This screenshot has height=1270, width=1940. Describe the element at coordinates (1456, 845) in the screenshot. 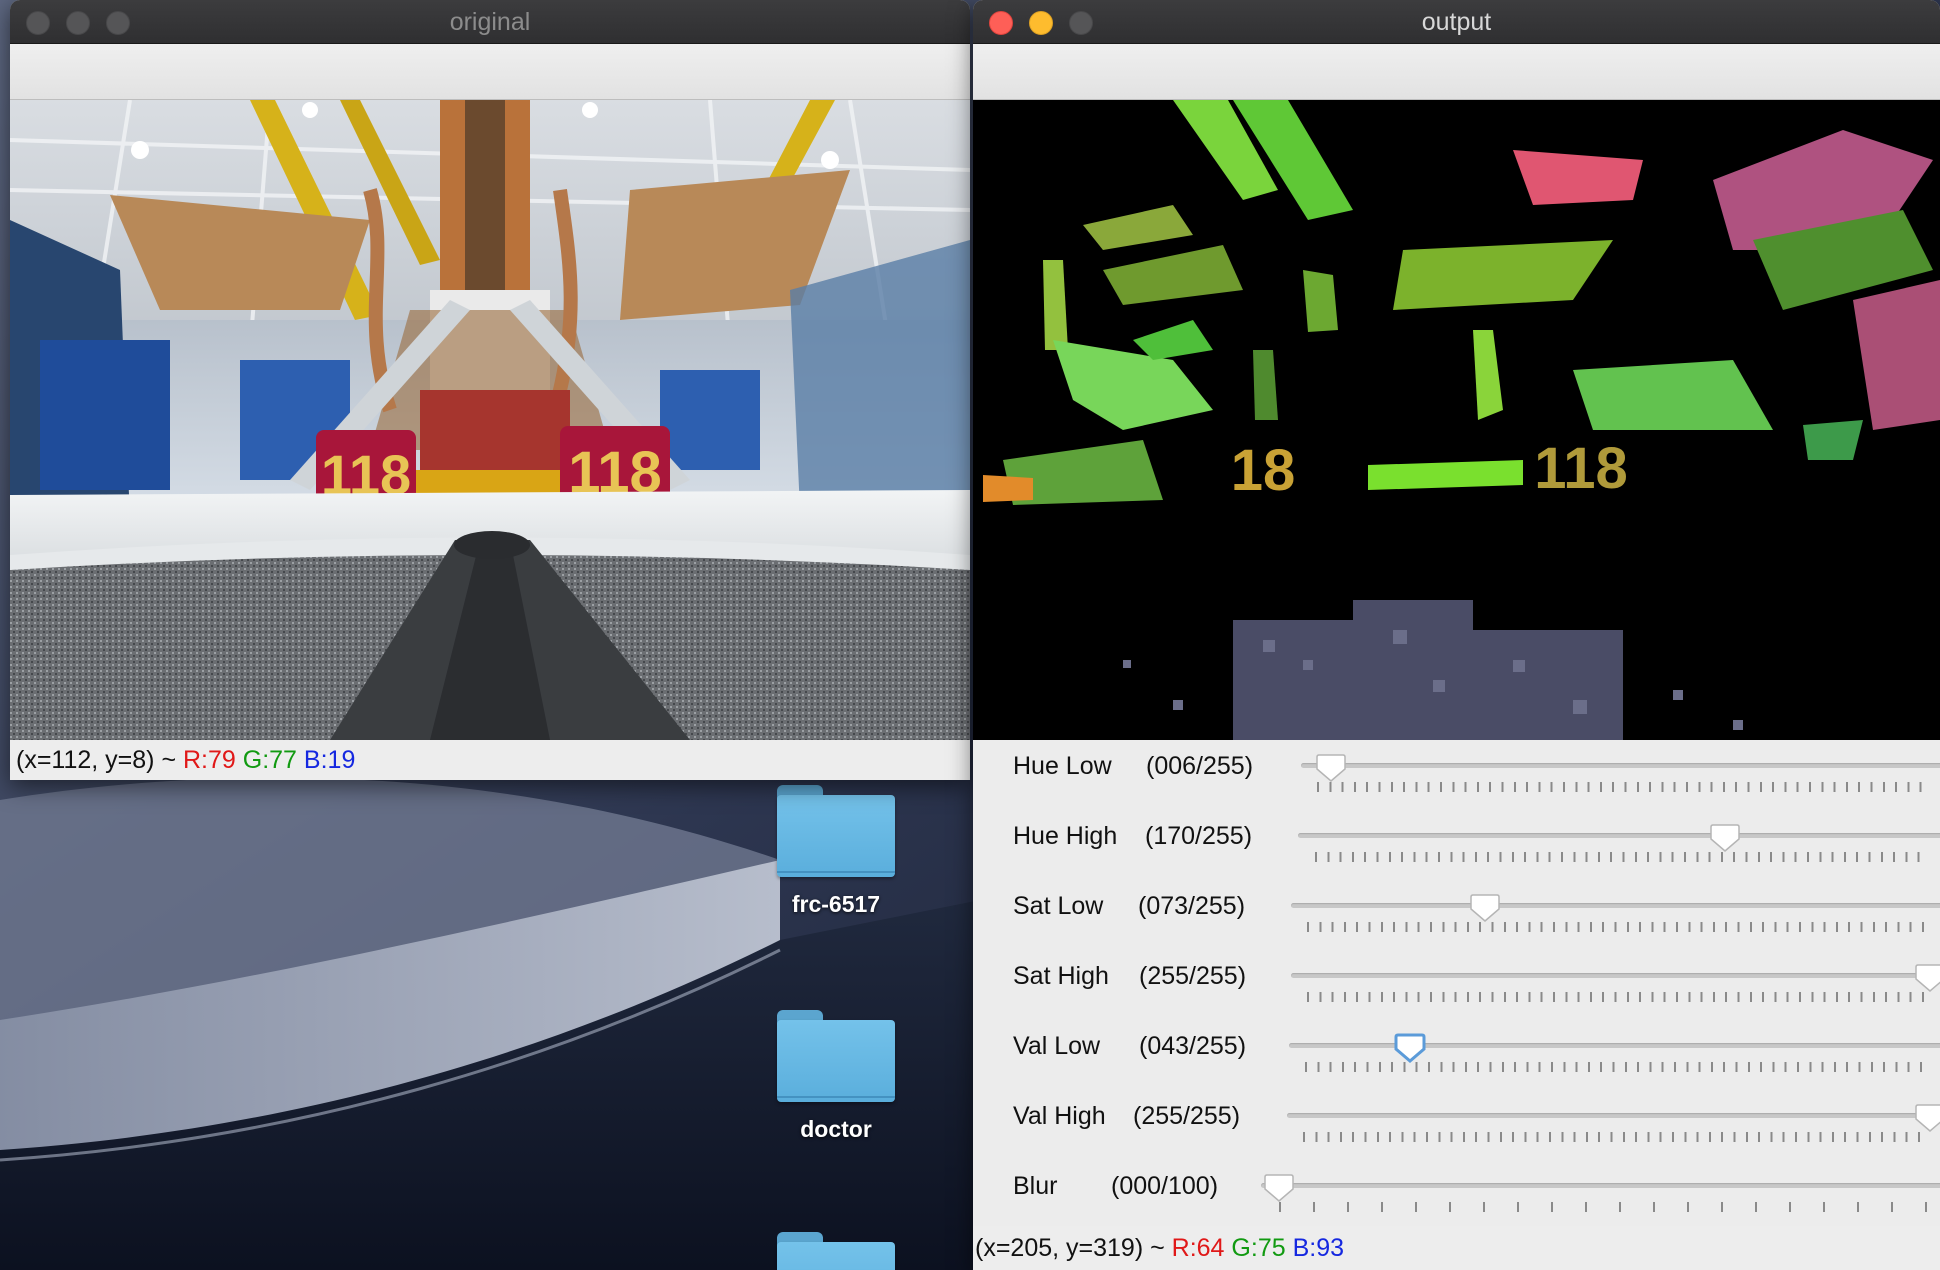

I see `trackbar-hue-high: Hue High (170/255)` at that location.